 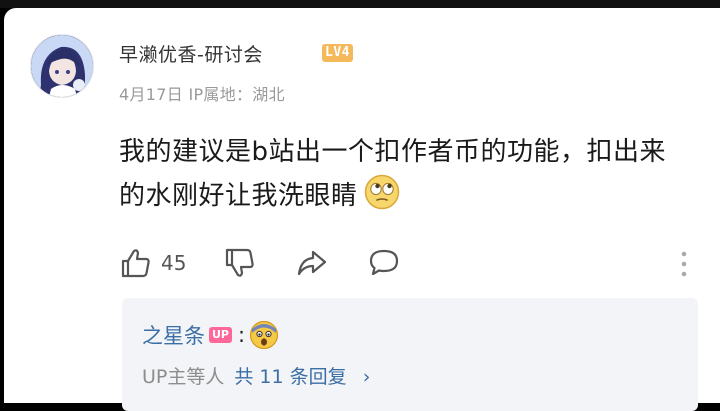 What do you see at coordinates (173, 335) in the screenshot?
I see `reply-user-name: 之星条` at bounding box center [173, 335].